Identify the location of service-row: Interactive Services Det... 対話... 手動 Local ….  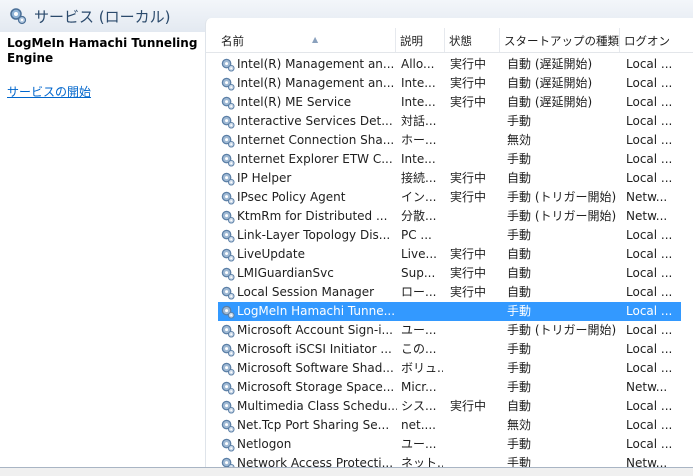
(449, 121).